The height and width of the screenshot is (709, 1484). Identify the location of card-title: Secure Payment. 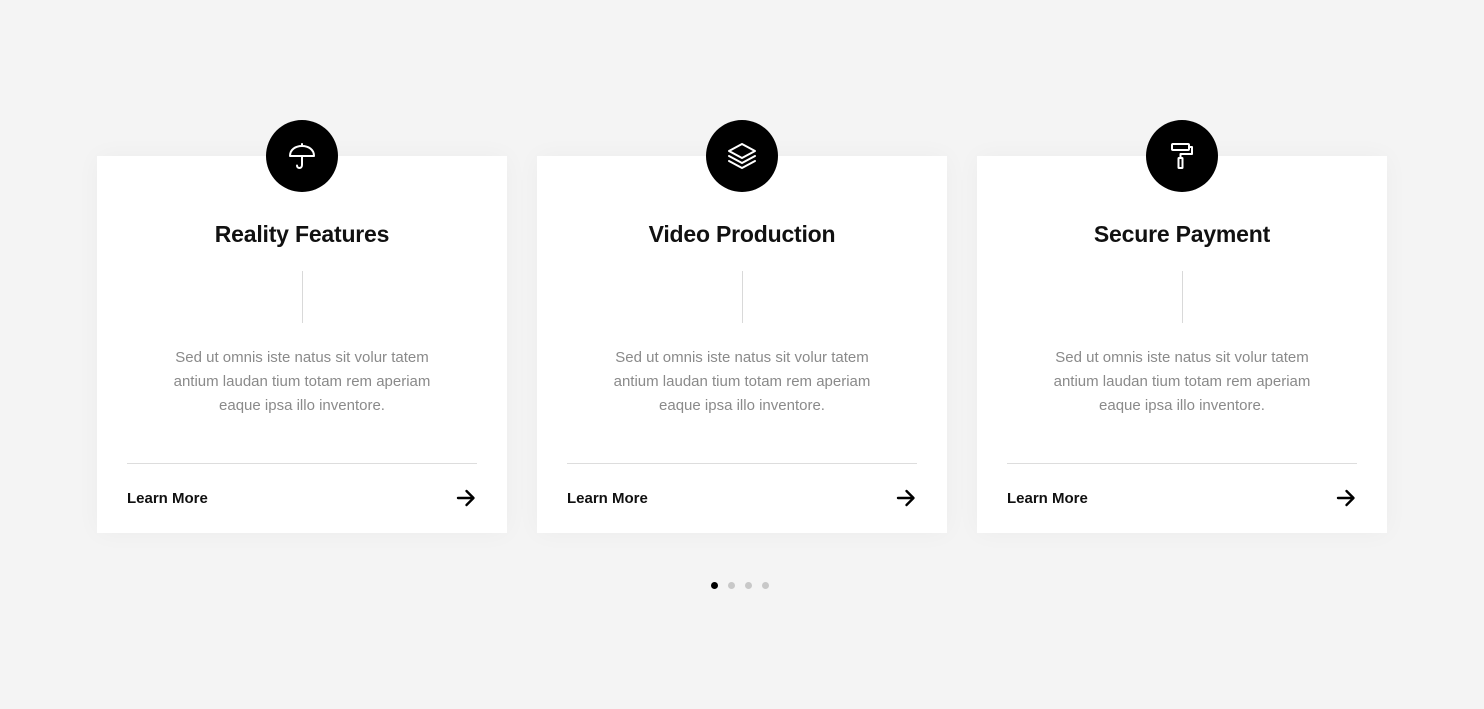
(1182, 234).